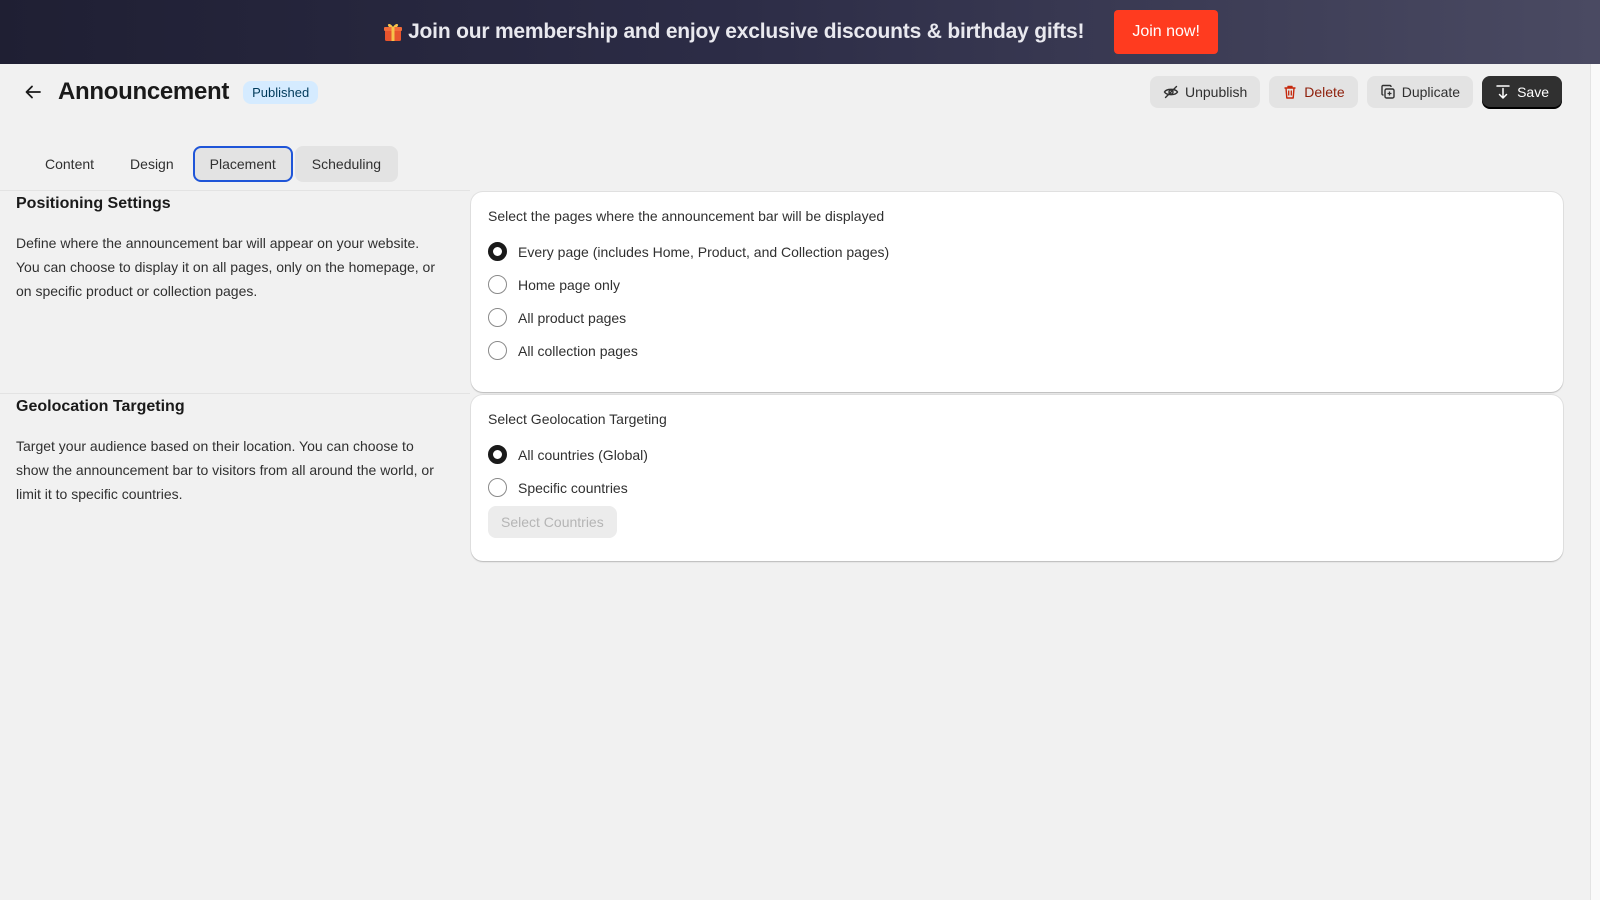 This screenshot has width=1600, height=900. I want to click on save-label: Save, so click(1533, 92).